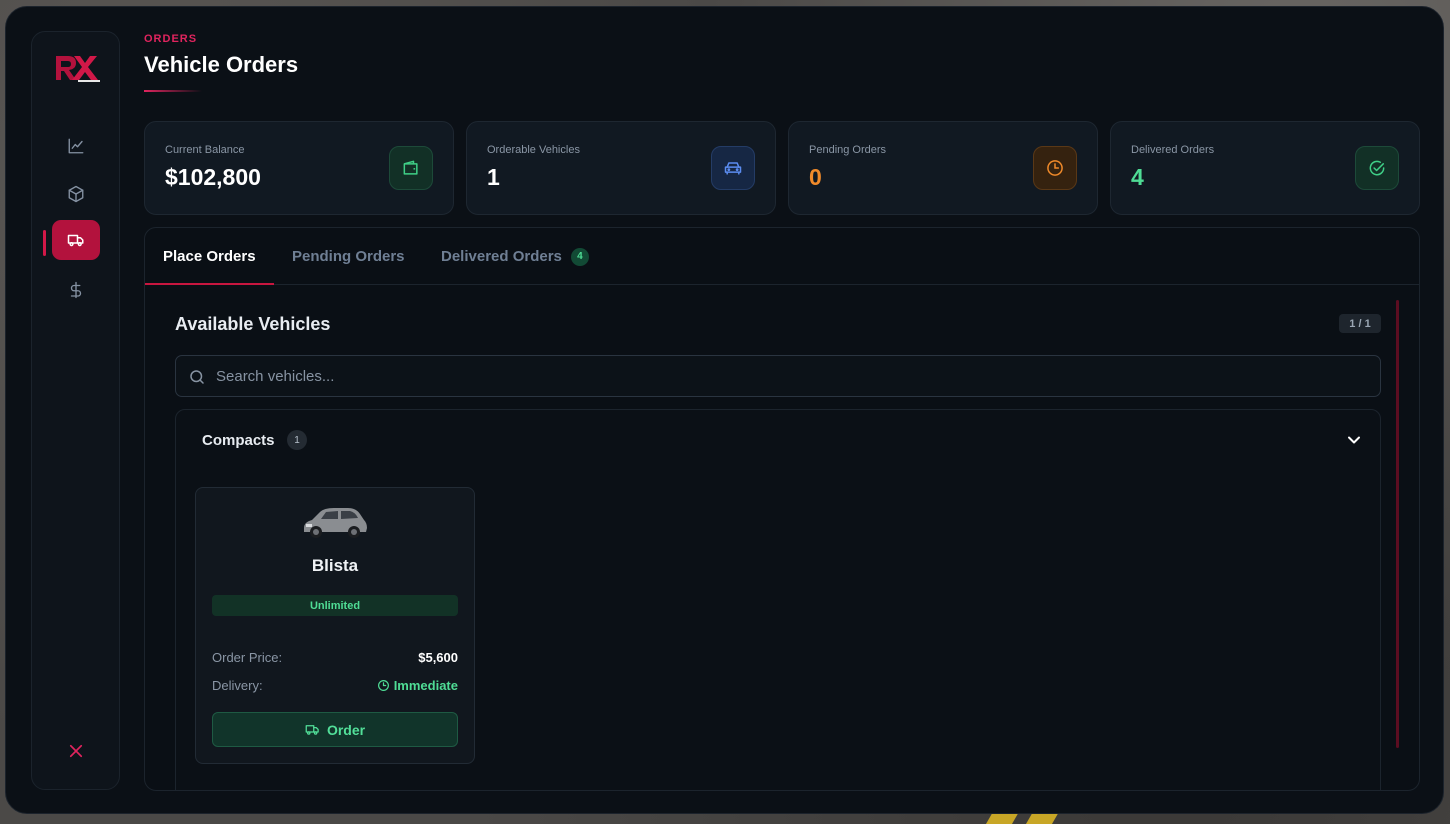  What do you see at coordinates (297, 440) in the screenshot?
I see `category-count: 1` at bounding box center [297, 440].